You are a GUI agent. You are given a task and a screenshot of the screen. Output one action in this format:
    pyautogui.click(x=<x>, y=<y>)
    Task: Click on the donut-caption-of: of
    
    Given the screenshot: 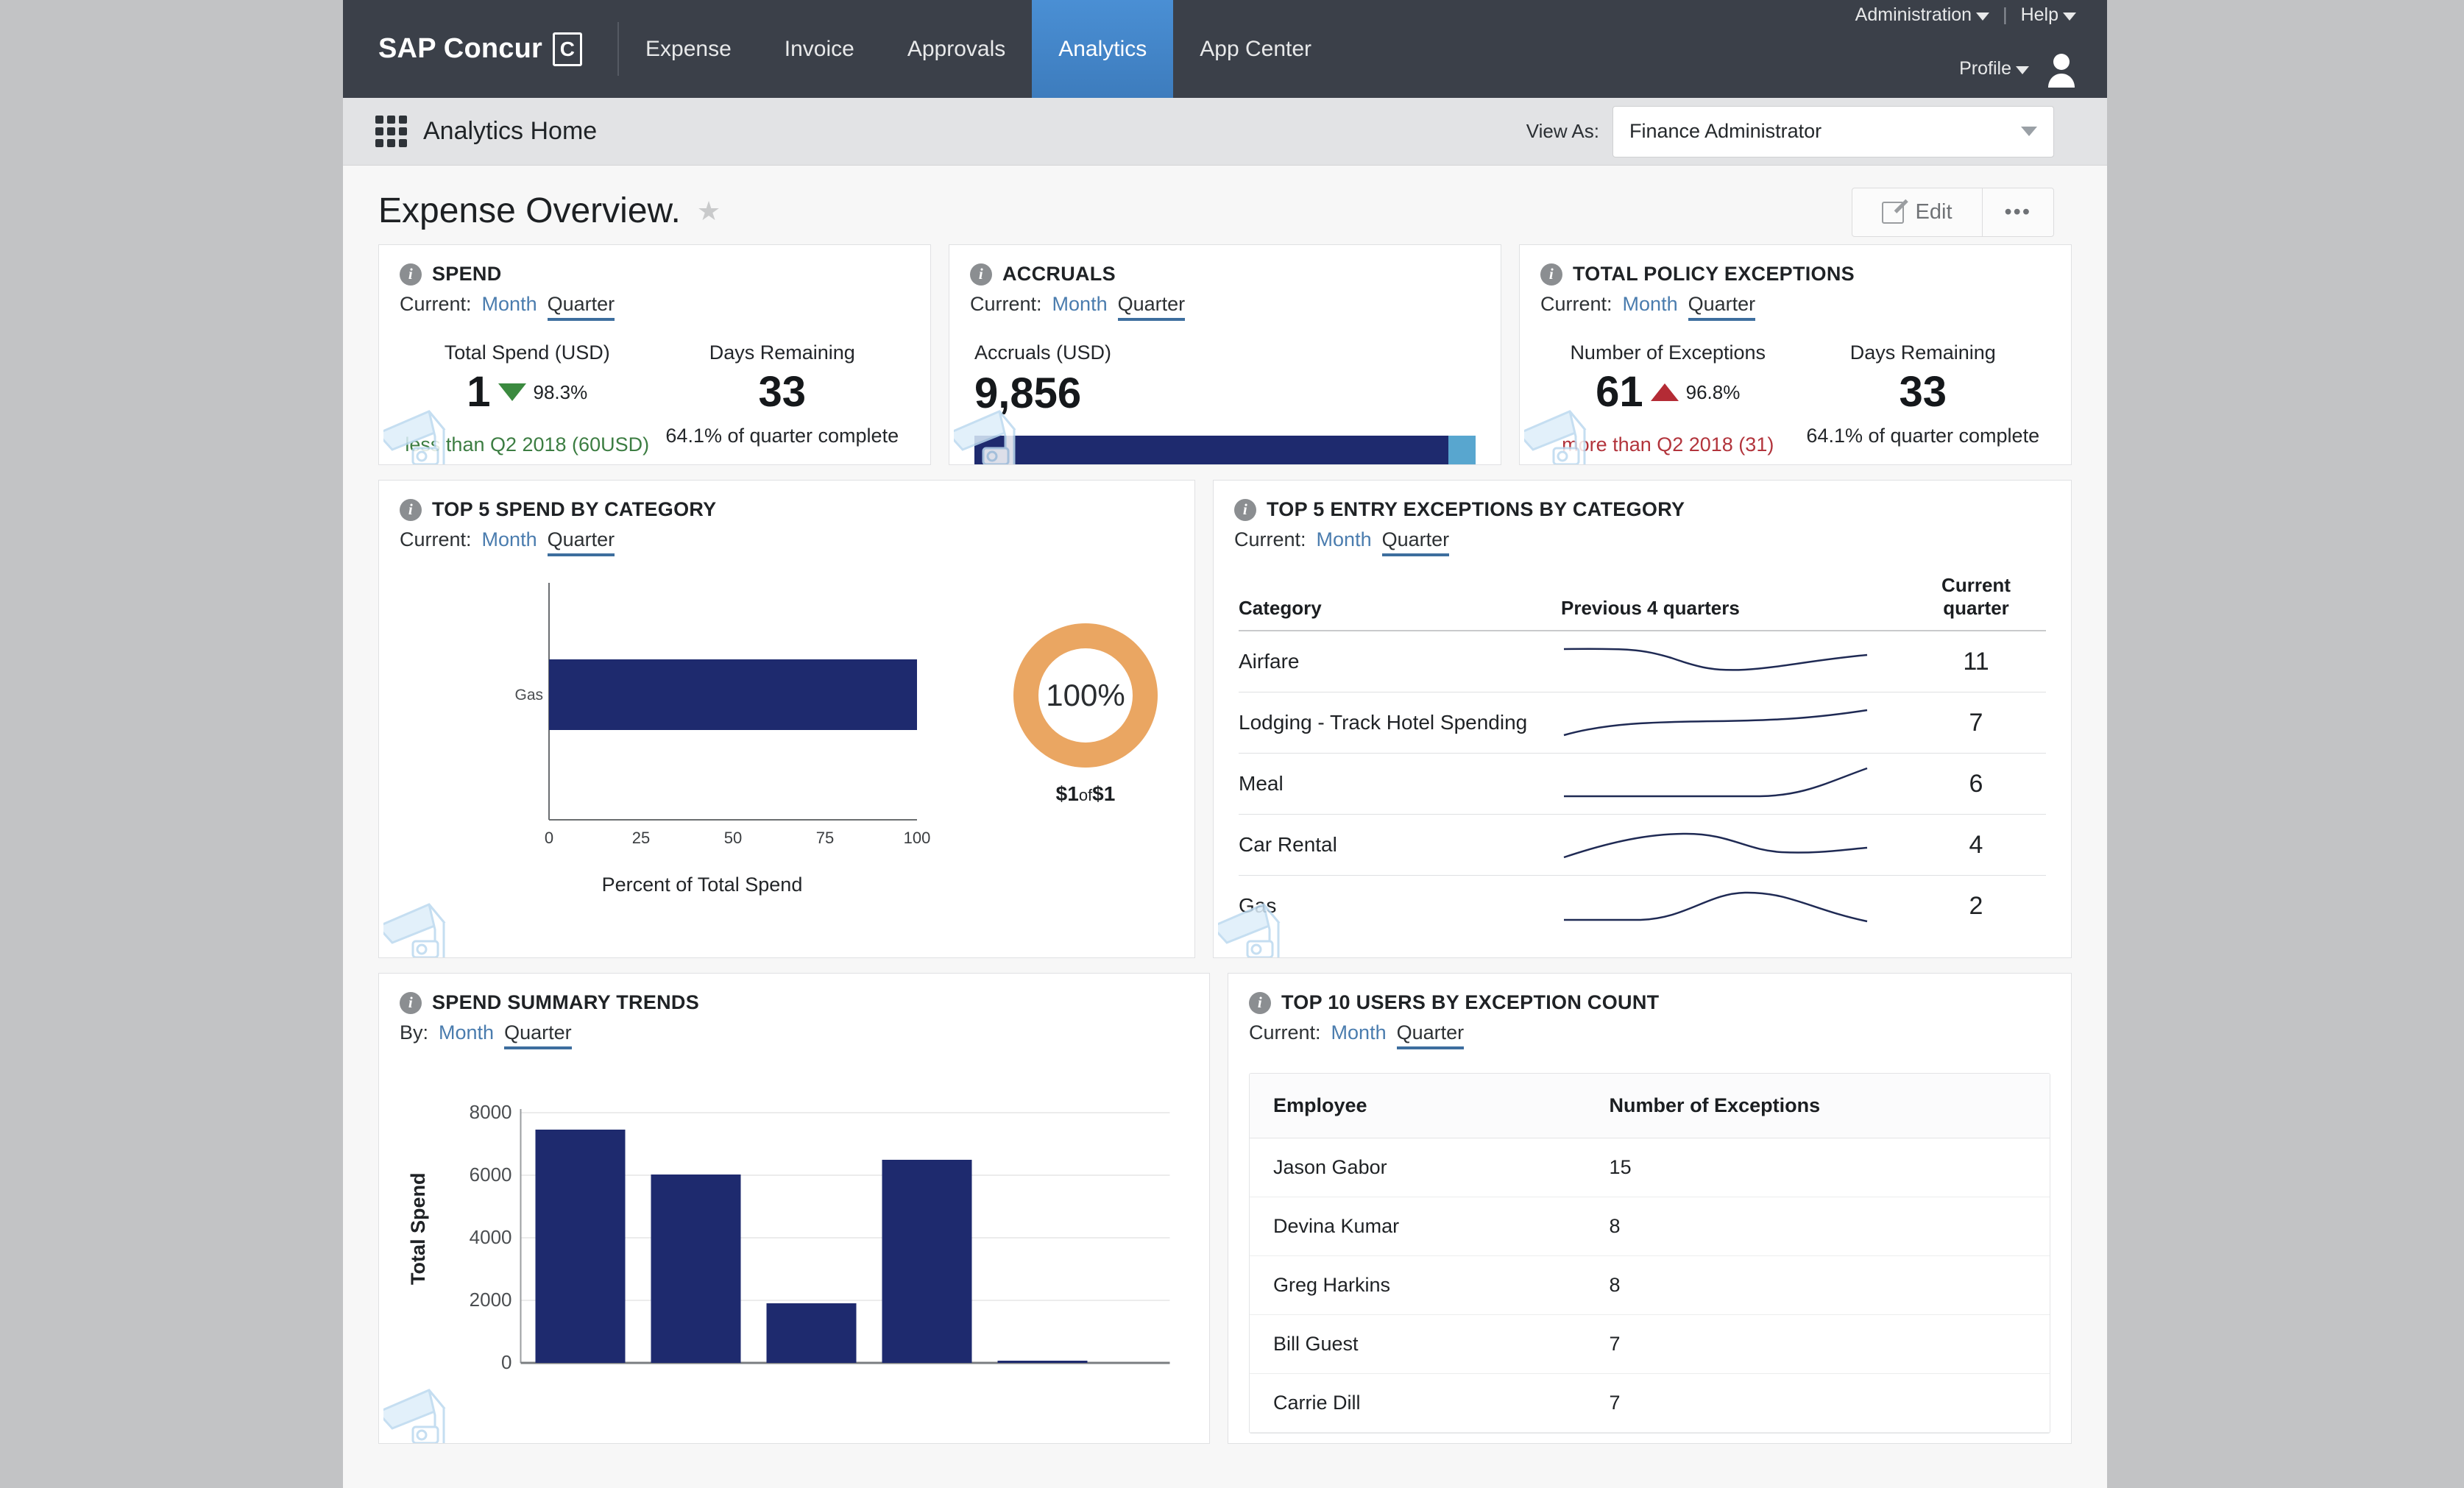 What is the action you would take?
    pyautogui.click(x=1085, y=795)
    